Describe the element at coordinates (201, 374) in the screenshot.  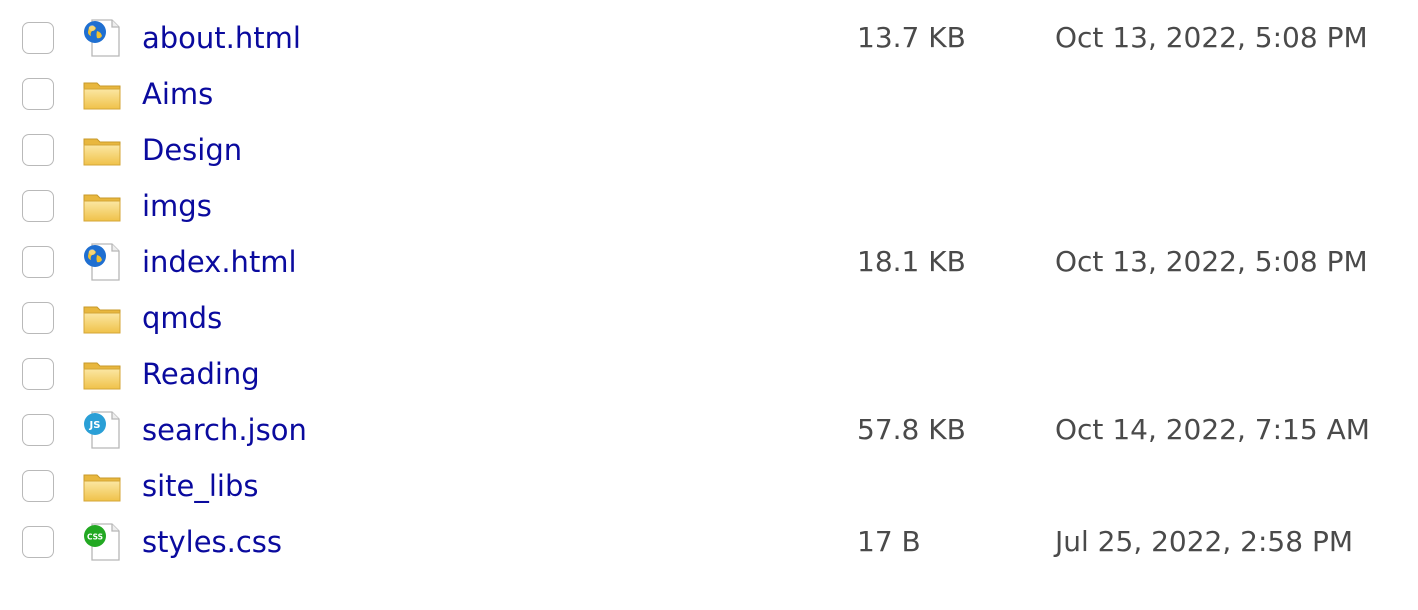
I see `file-name-link: Reading` at that location.